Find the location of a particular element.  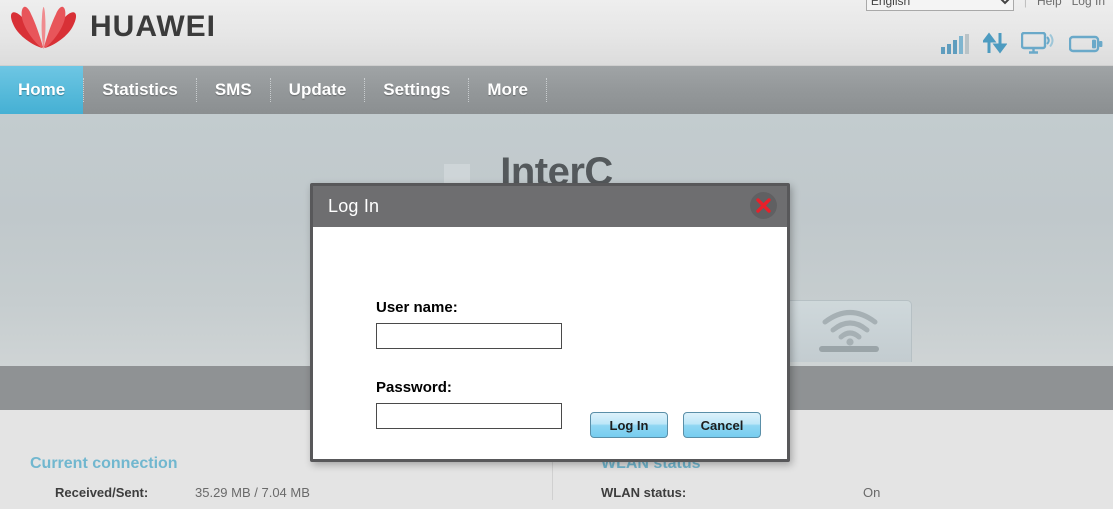

status-icon-group is located at coordinates (1022, 40).